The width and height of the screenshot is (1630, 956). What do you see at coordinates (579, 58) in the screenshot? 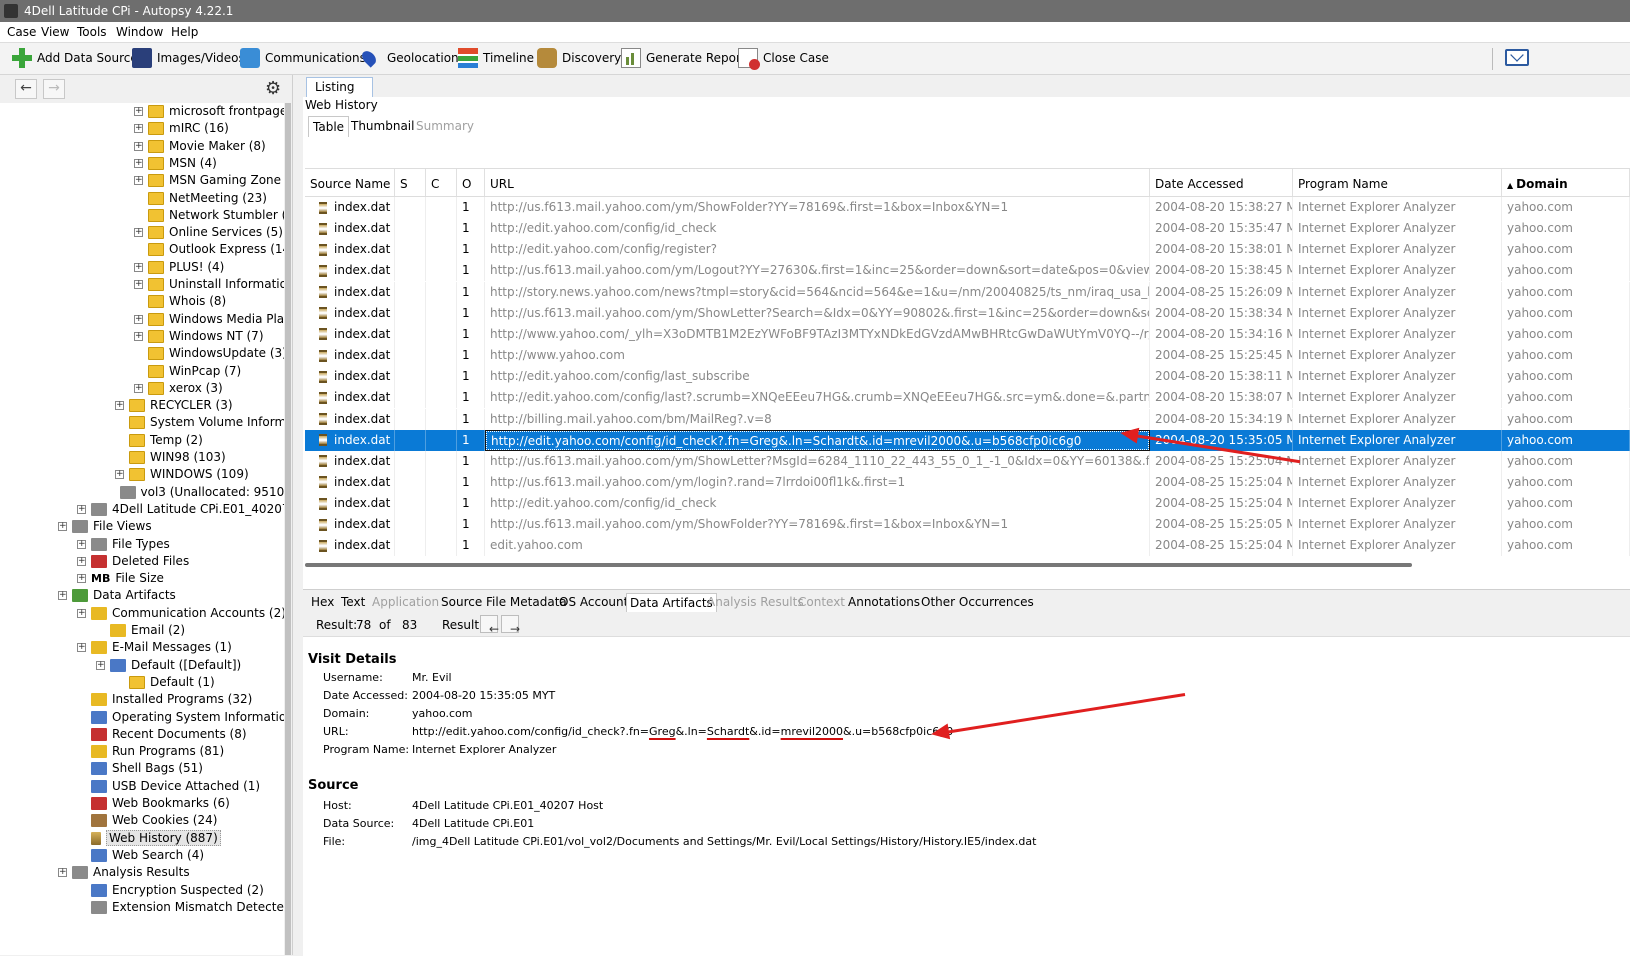
I see `discovery-button: Discovery` at bounding box center [579, 58].